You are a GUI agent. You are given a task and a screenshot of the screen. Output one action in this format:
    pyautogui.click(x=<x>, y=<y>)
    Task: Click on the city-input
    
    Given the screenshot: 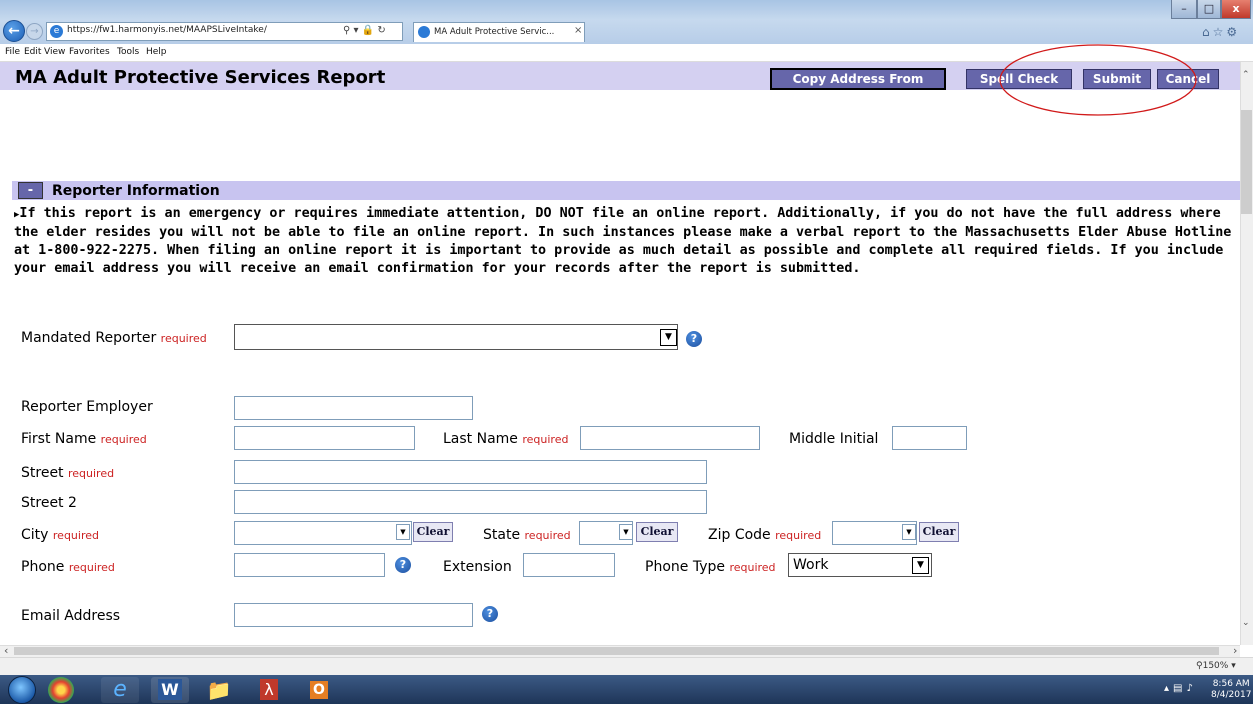 What is the action you would take?
    pyautogui.click(x=323, y=533)
    